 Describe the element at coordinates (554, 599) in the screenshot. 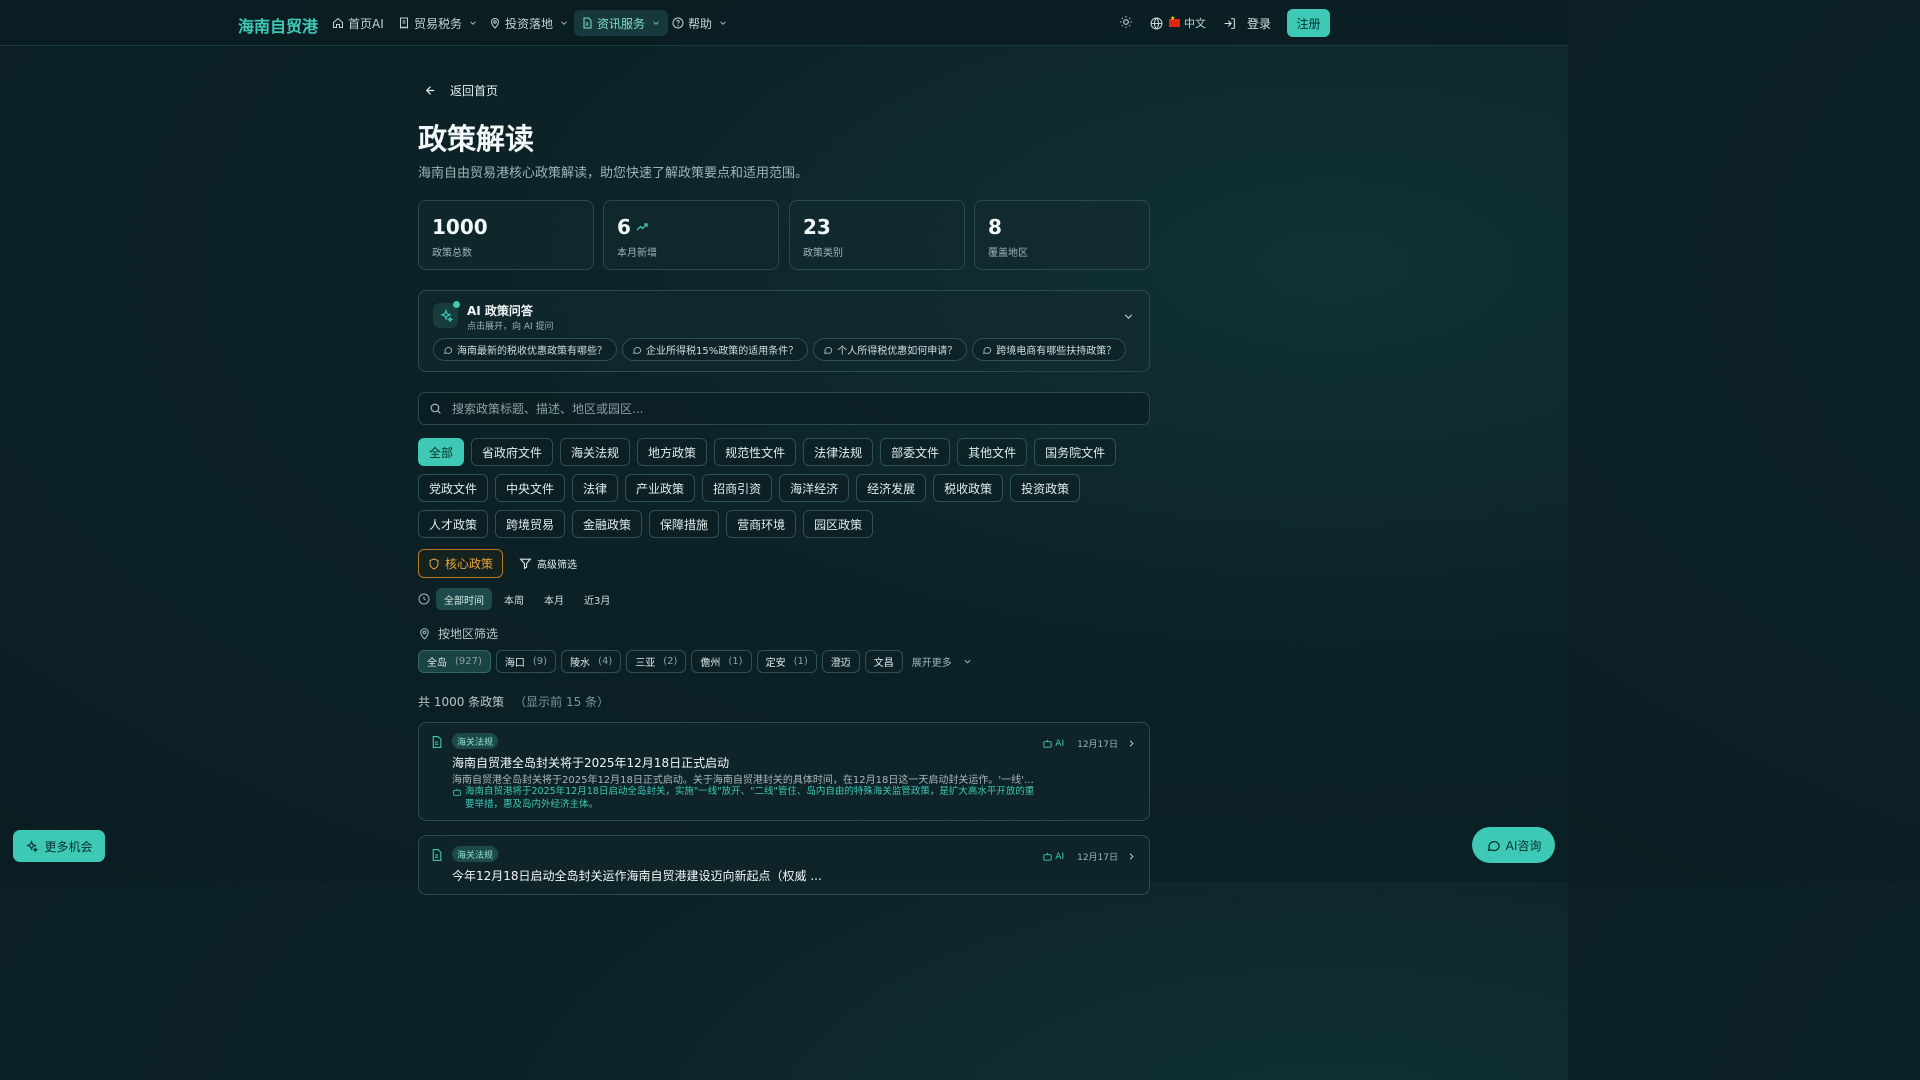

I see `time-filter-month: 本月` at that location.